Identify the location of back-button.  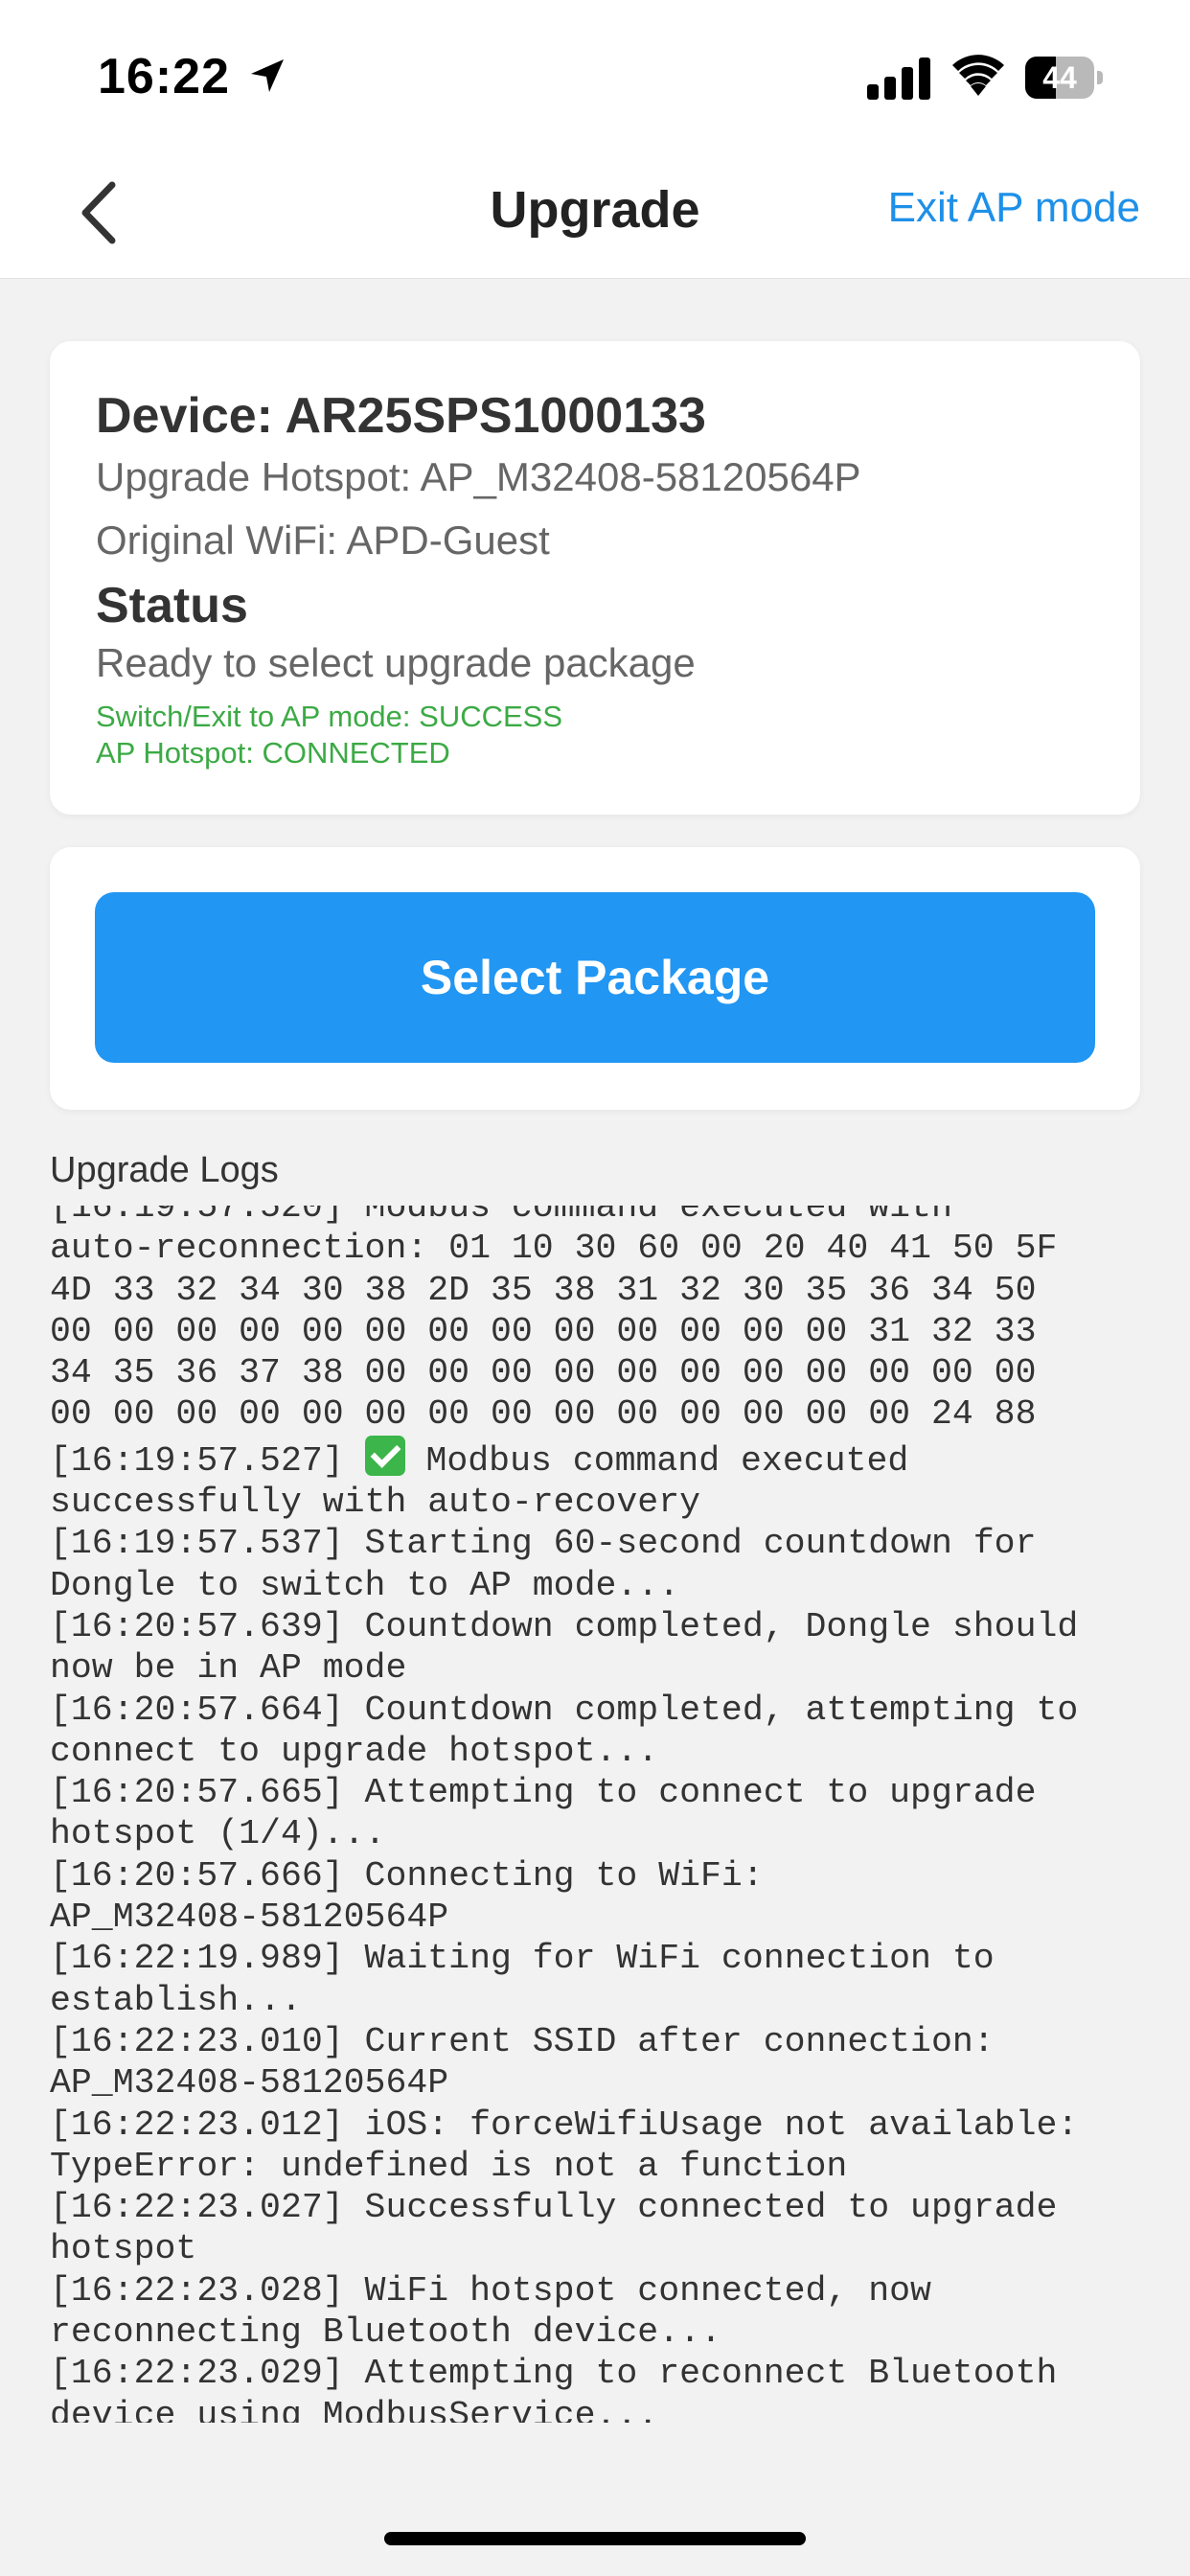
(97, 212).